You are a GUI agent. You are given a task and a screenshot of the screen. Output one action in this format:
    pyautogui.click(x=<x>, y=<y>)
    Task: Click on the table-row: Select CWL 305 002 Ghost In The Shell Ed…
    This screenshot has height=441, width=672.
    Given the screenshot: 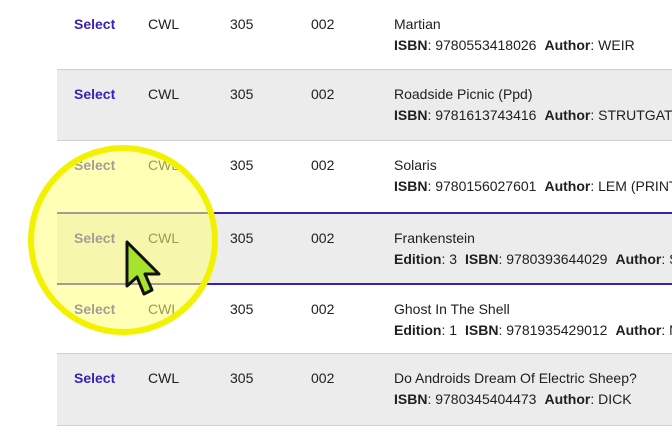 What is the action you would take?
    pyautogui.click(x=364, y=319)
    